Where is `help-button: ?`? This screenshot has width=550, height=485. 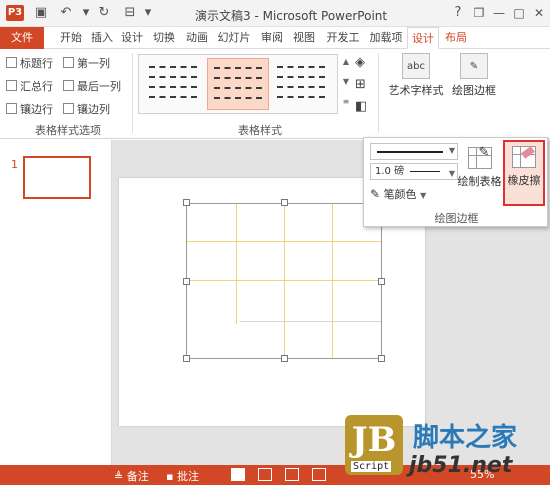
help-button: ? is located at coordinates (458, 13).